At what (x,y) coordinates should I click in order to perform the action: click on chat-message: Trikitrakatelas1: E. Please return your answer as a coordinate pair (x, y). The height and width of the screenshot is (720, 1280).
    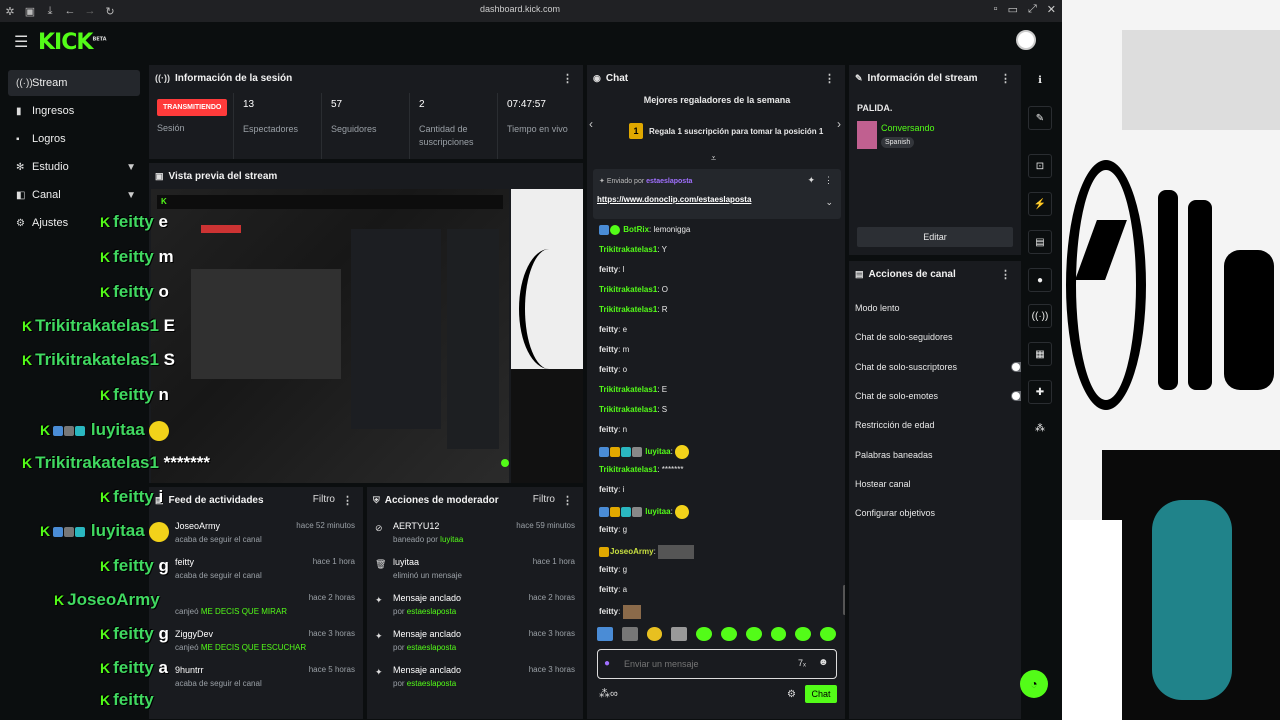
    Looking at the image, I should click on (633, 389).